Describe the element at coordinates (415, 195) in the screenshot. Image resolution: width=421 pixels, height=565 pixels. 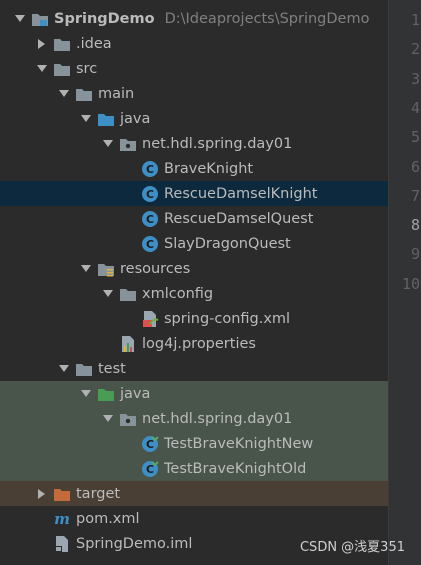
I see `line-number: 7` at that location.